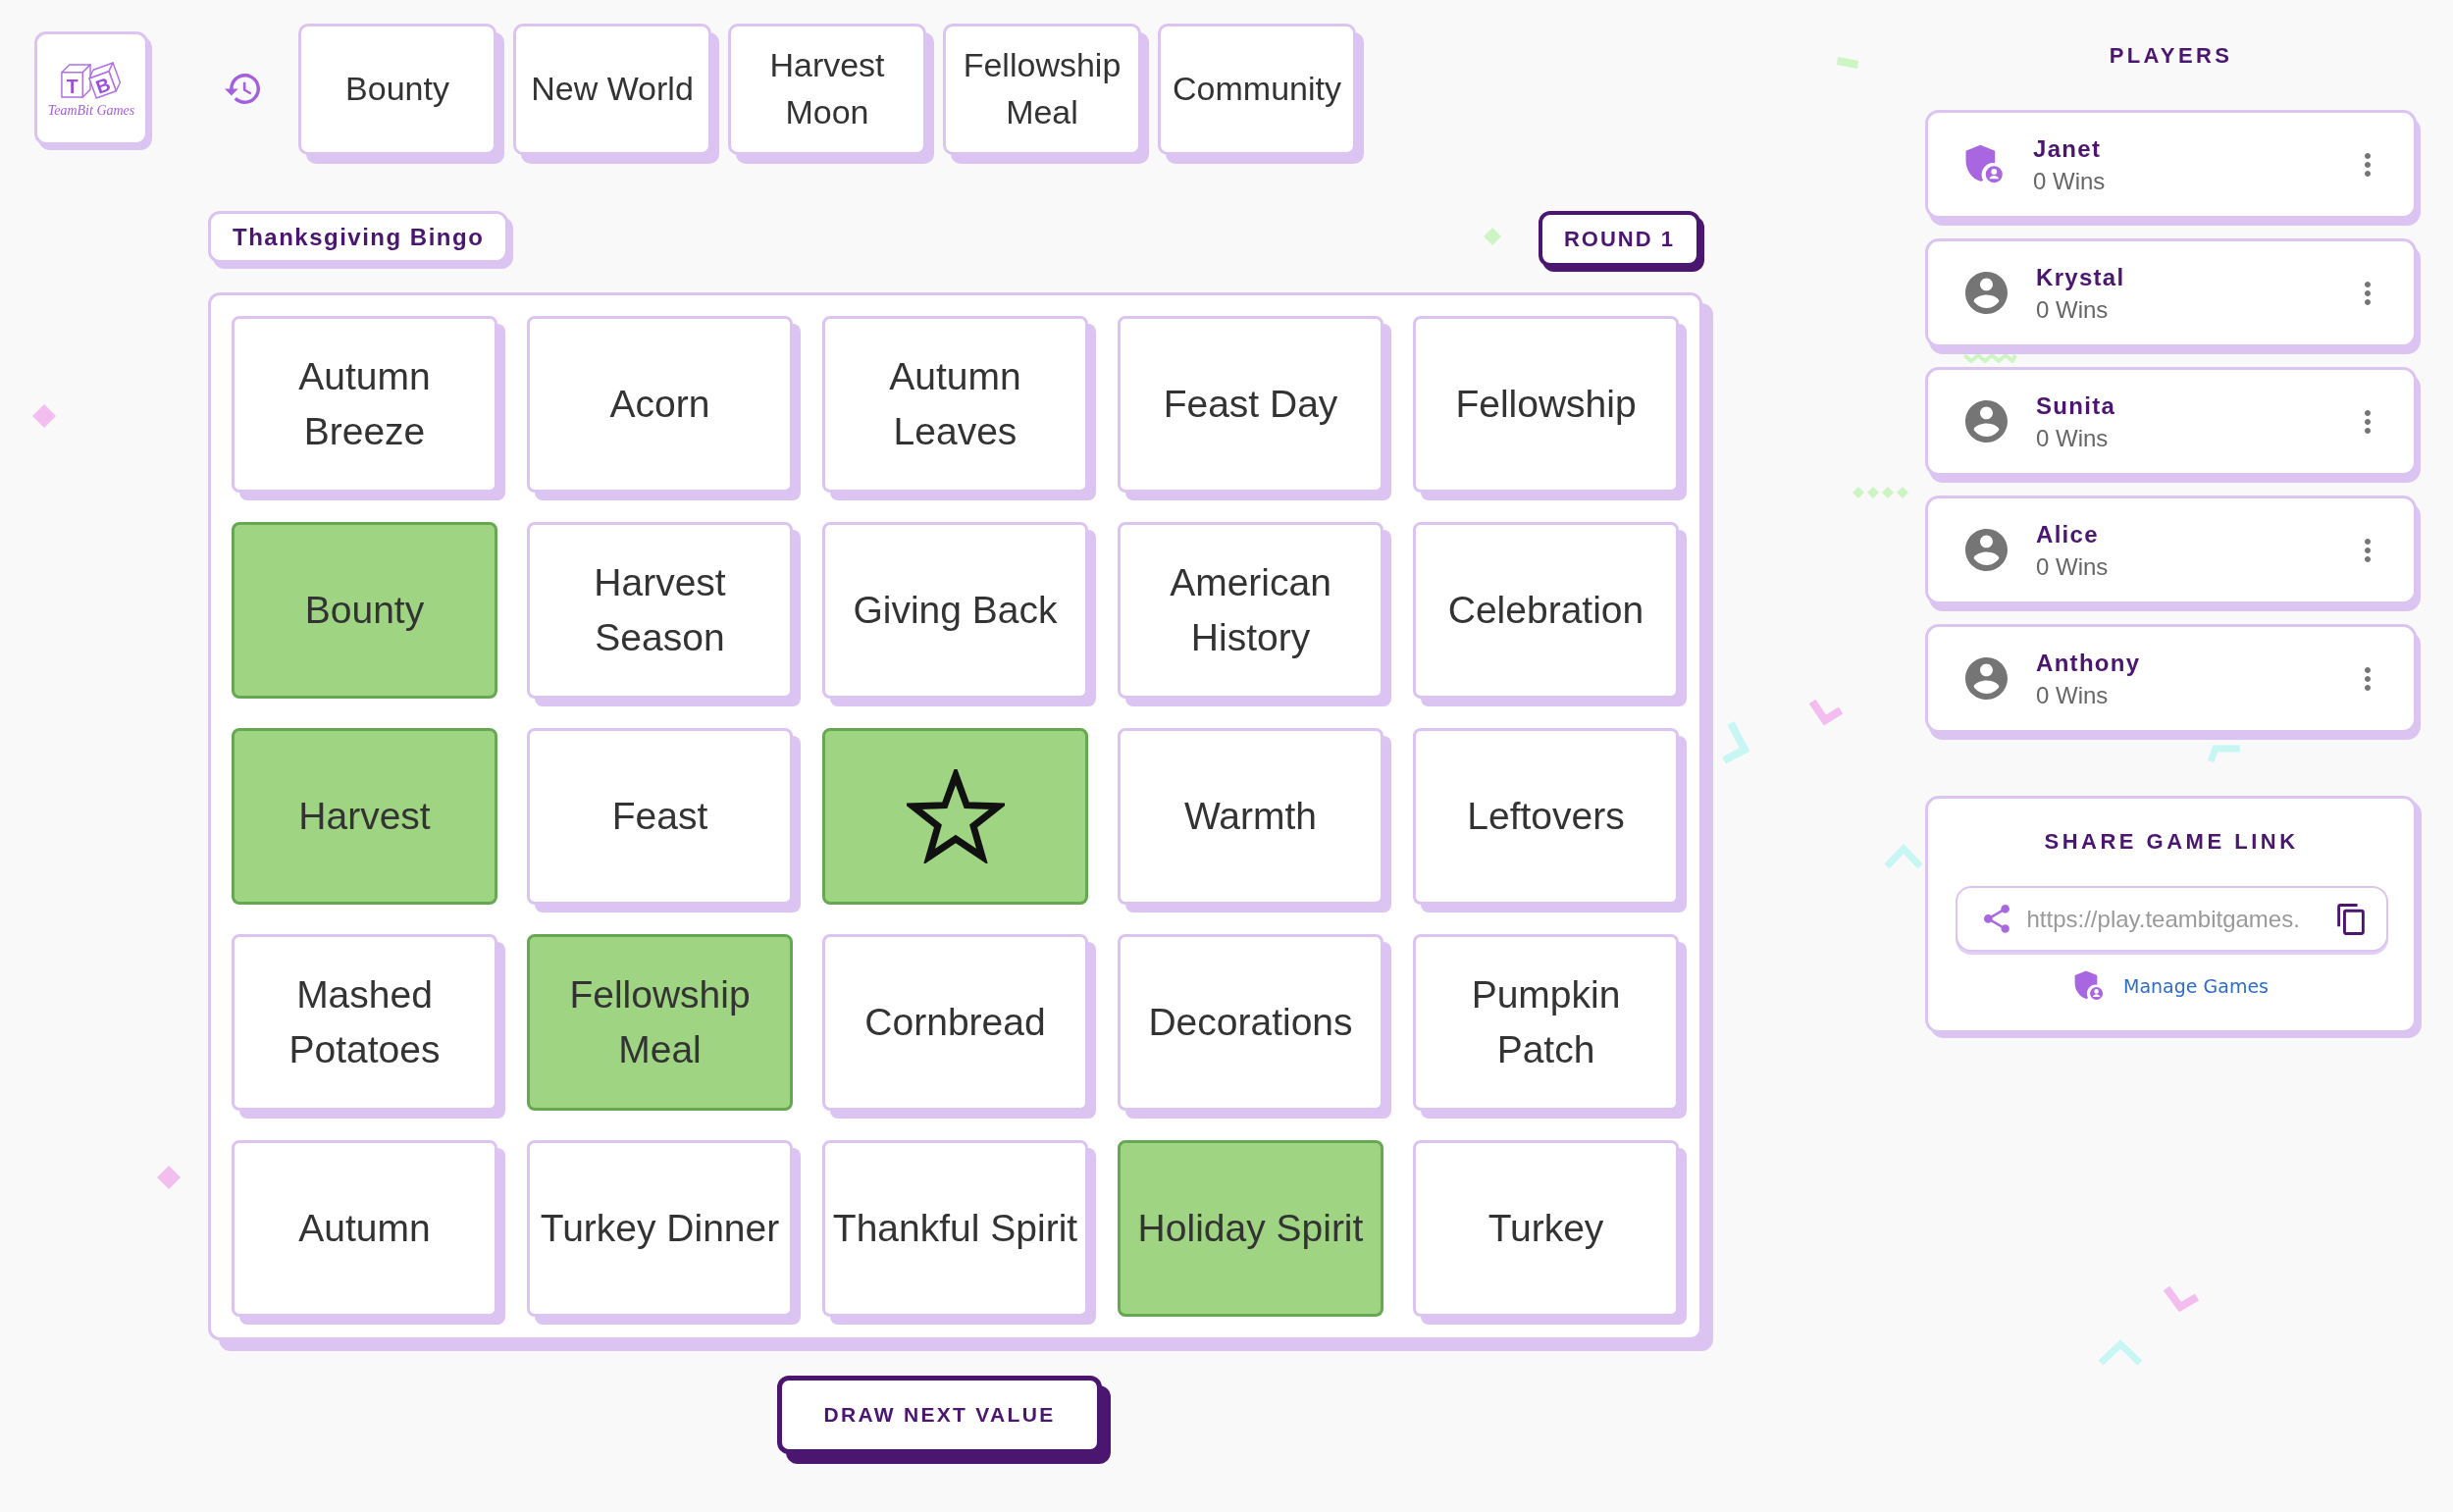 The image size is (2453, 1512). What do you see at coordinates (2067, 534) in the screenshot?
I see `player-name: Alice` at bounding box center [2067, 534].